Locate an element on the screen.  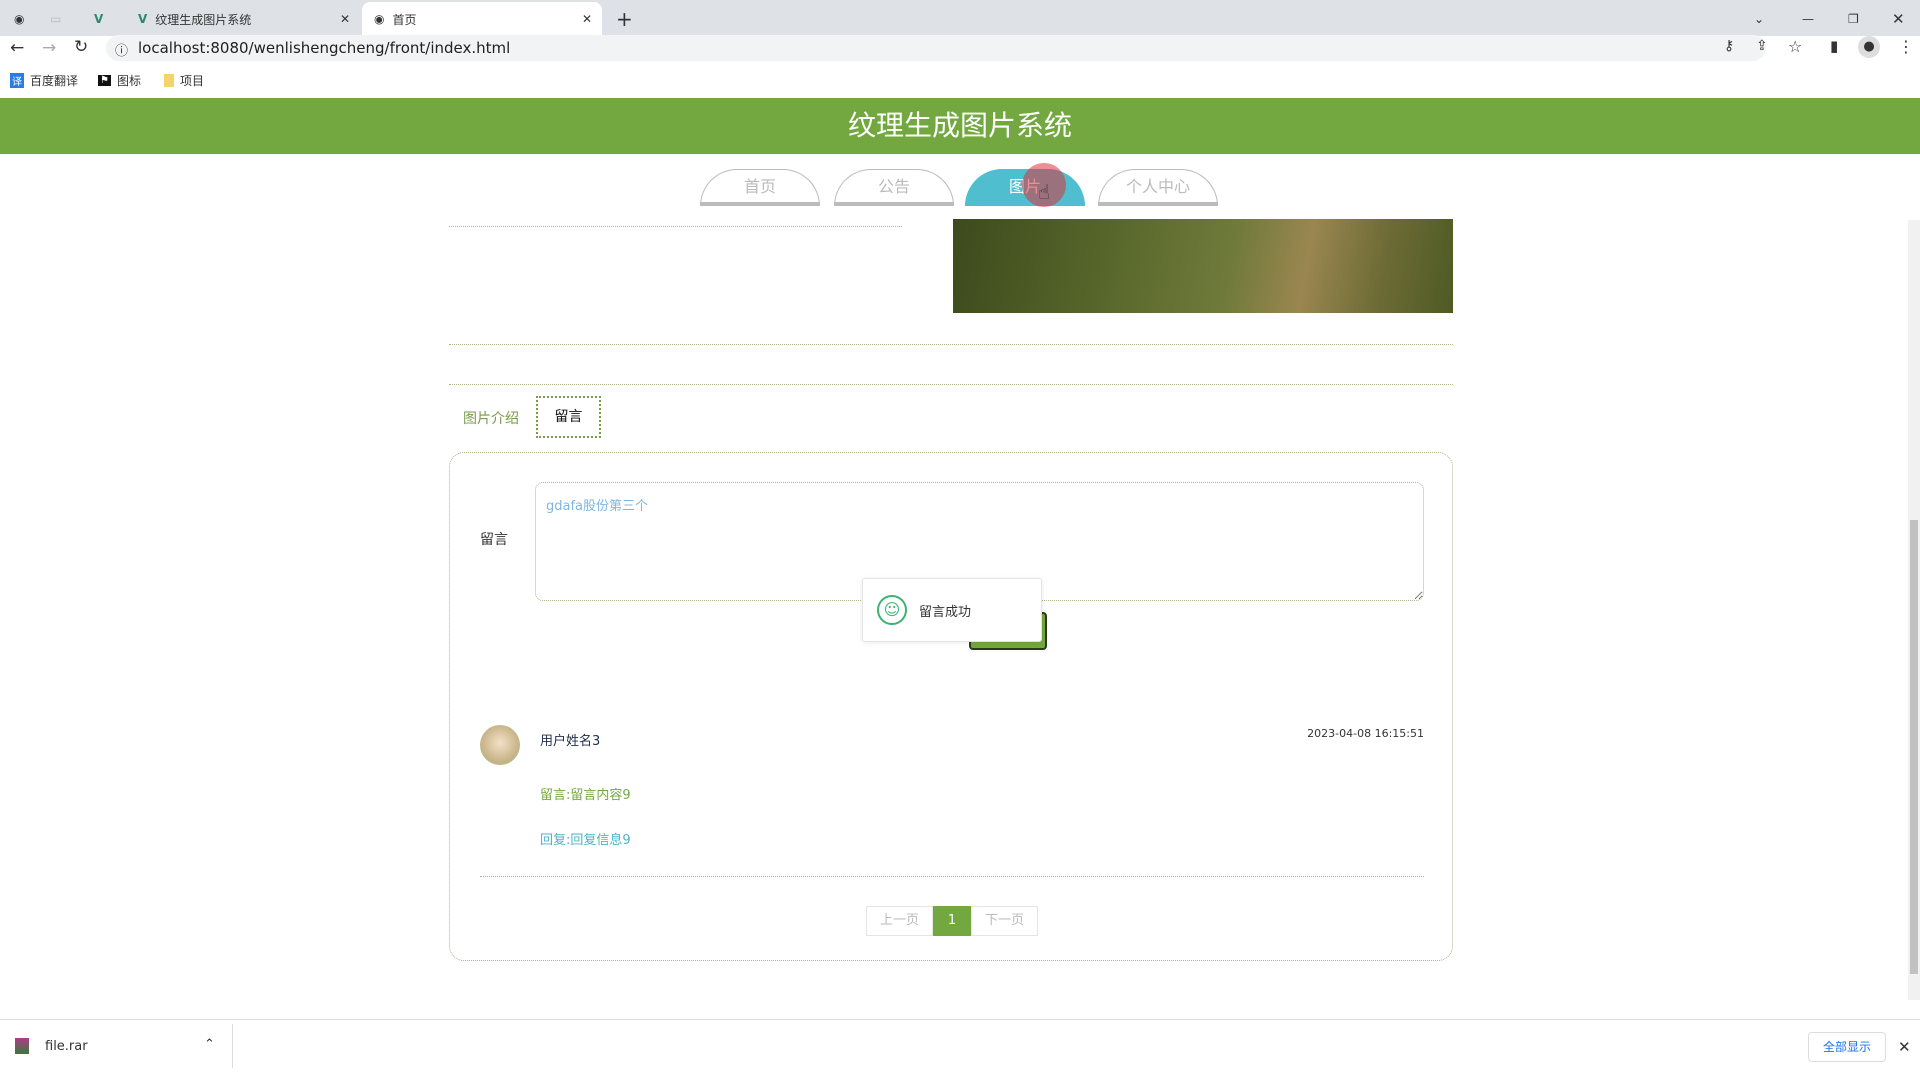
comment-label: 留言 is located at coordinates (494, 540).